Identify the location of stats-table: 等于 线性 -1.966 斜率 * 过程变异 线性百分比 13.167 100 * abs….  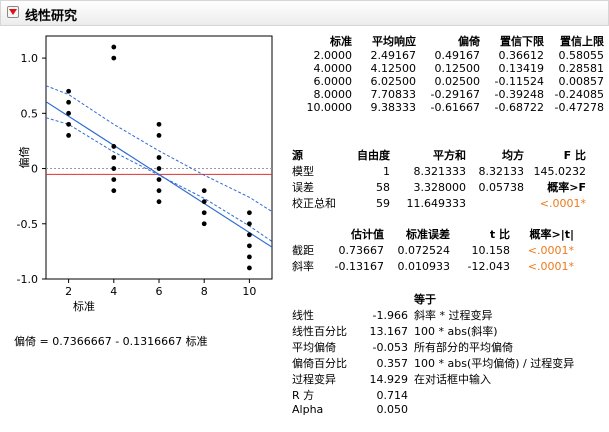
(433, 353).